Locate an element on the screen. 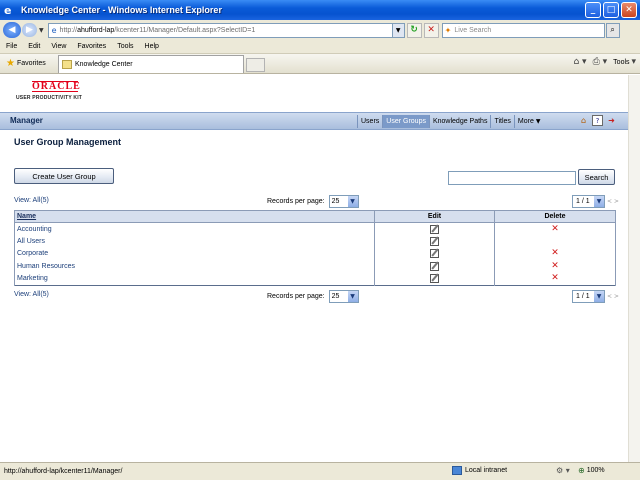 This screenshot has height=480, width=640. intranet-zone-icon is located at coordinates (457, 470).